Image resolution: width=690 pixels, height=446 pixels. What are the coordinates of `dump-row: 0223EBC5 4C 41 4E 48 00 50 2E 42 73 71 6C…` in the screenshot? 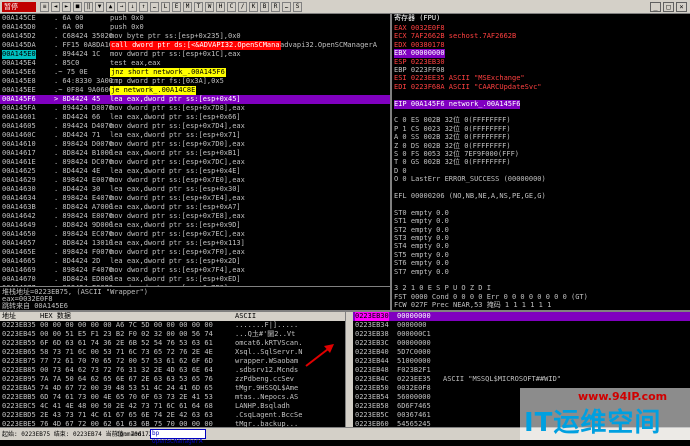 It's located at (172, 406).